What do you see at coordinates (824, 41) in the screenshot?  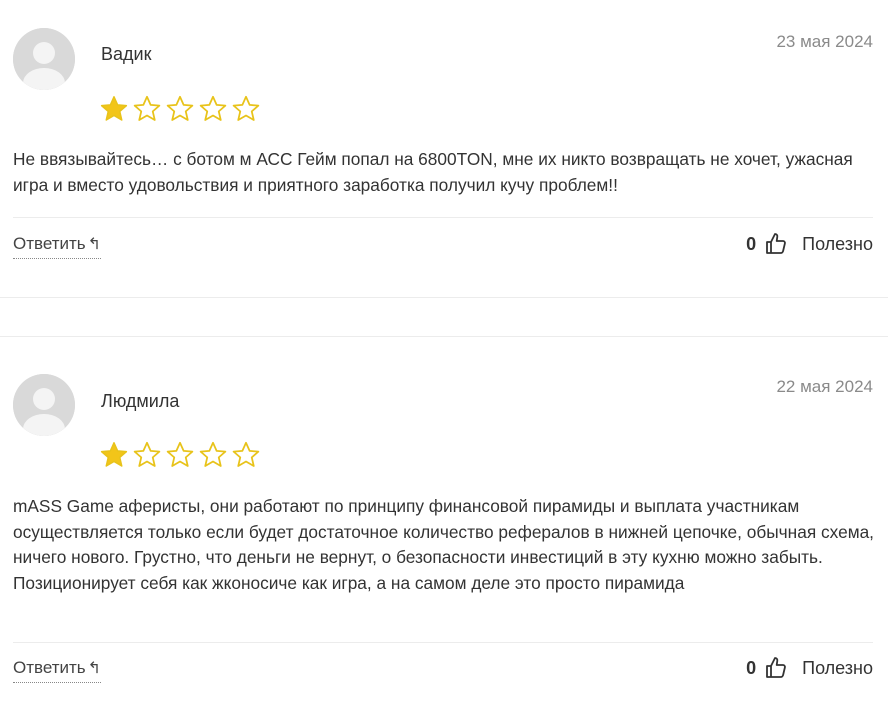 I see `review-date: 23 мая 2024` at bounding box center [824, 41].